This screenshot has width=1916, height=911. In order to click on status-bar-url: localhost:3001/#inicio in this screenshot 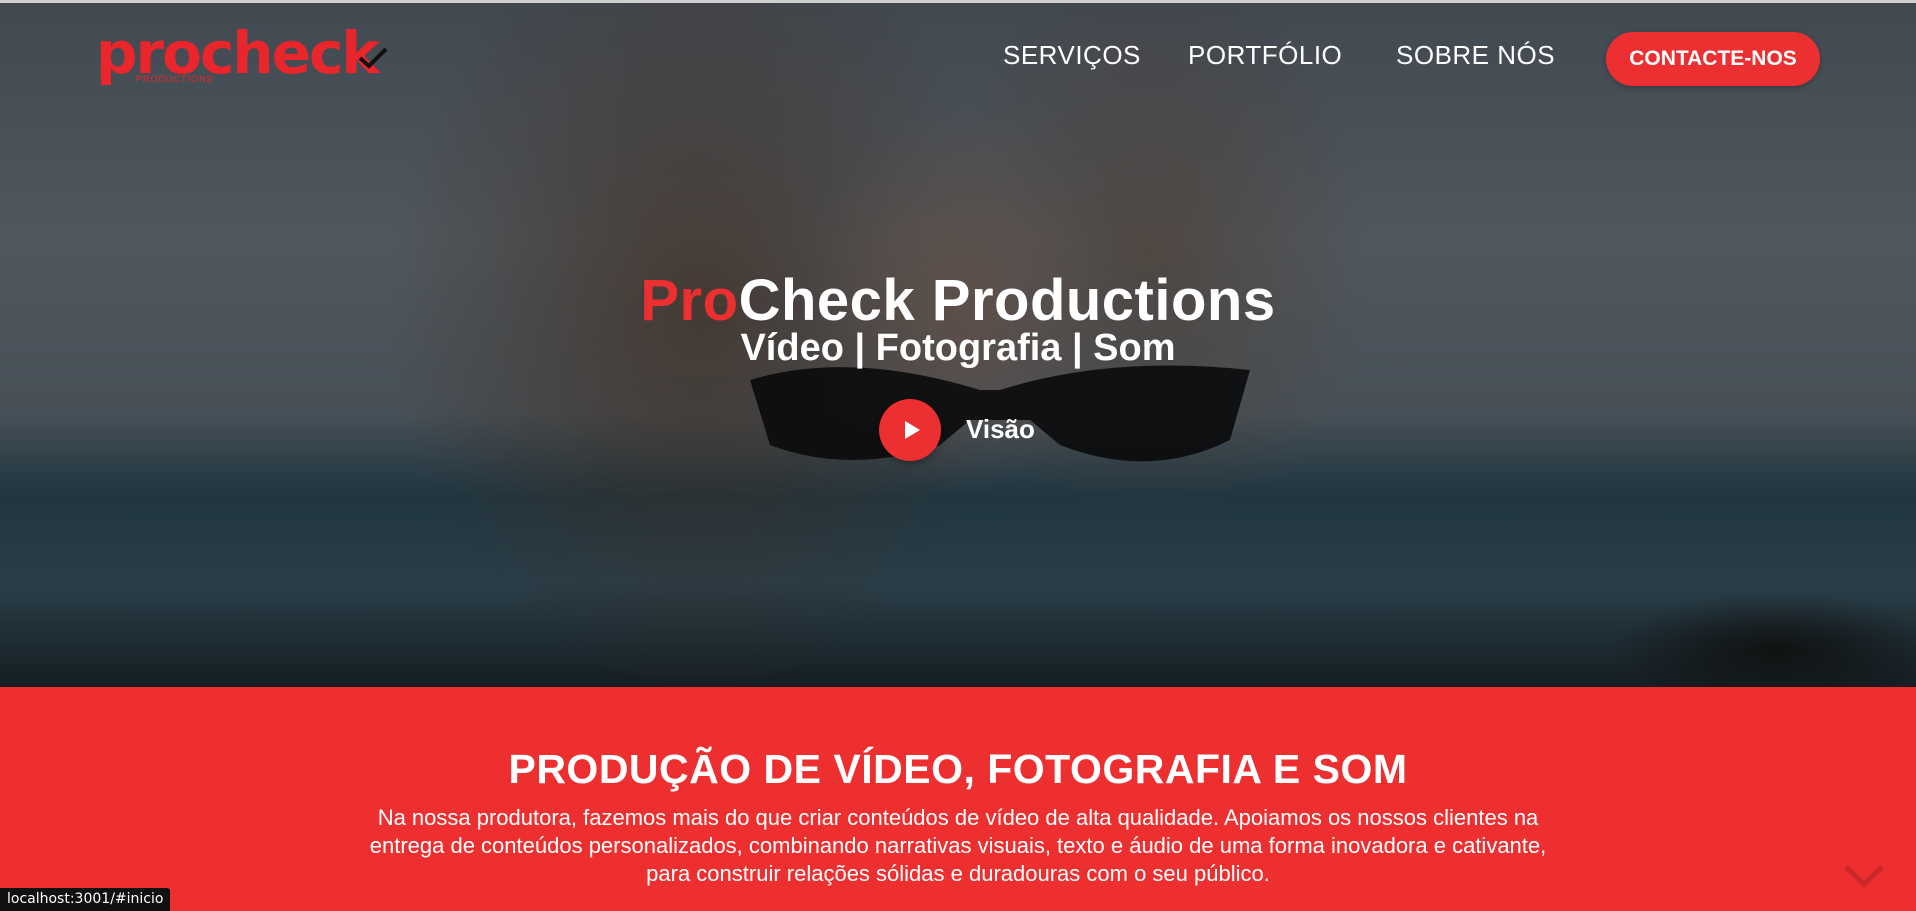, I will do `click(85, 899)`.